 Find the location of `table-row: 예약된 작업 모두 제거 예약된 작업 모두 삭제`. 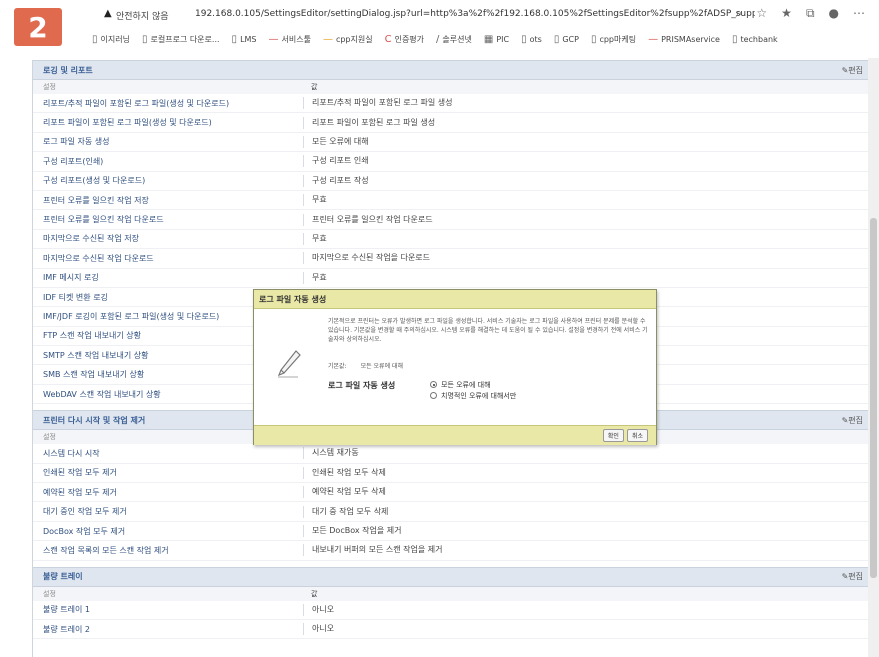

table-row: 예약된 작업 모두 제거 예약된 작업 모두 삭제 is located at coordinates (452, 493).